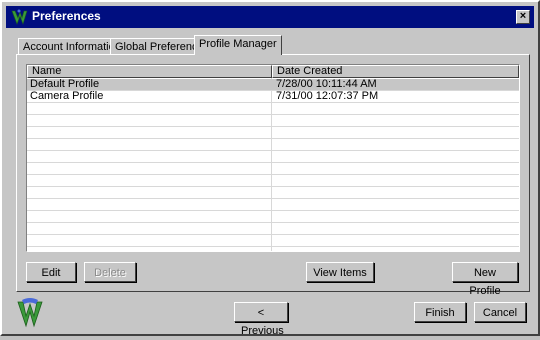 The image size is (540, 340). I want to click on previous-button: < Previous, so click(261, 319).